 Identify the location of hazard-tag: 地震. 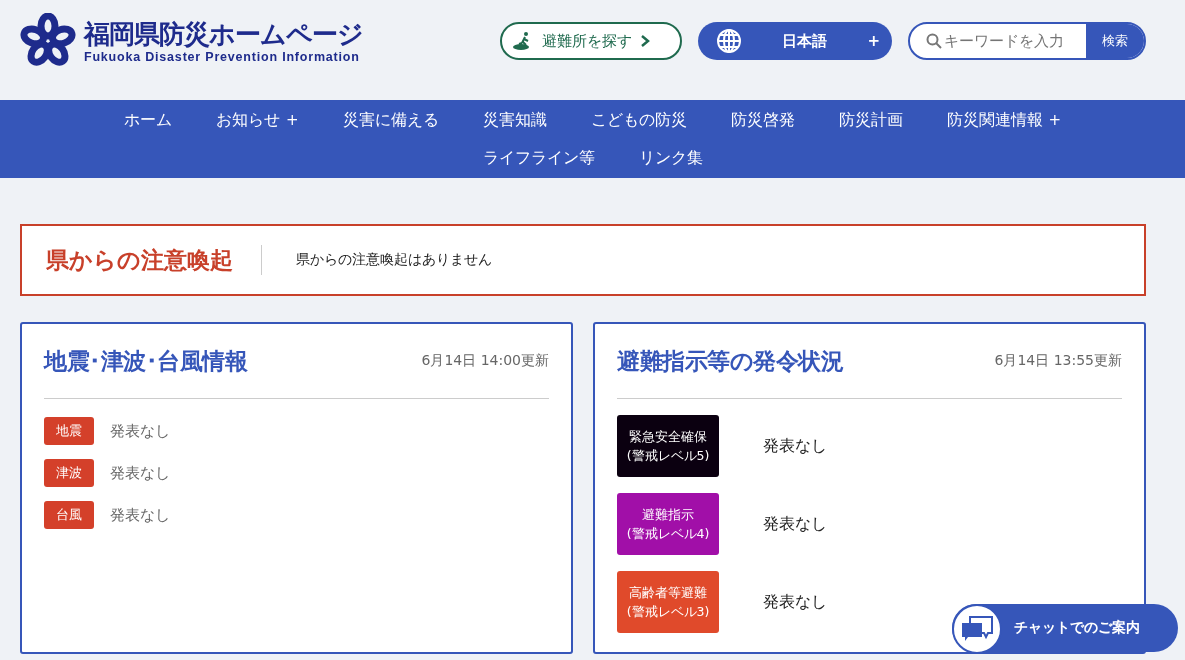
(69, 431).